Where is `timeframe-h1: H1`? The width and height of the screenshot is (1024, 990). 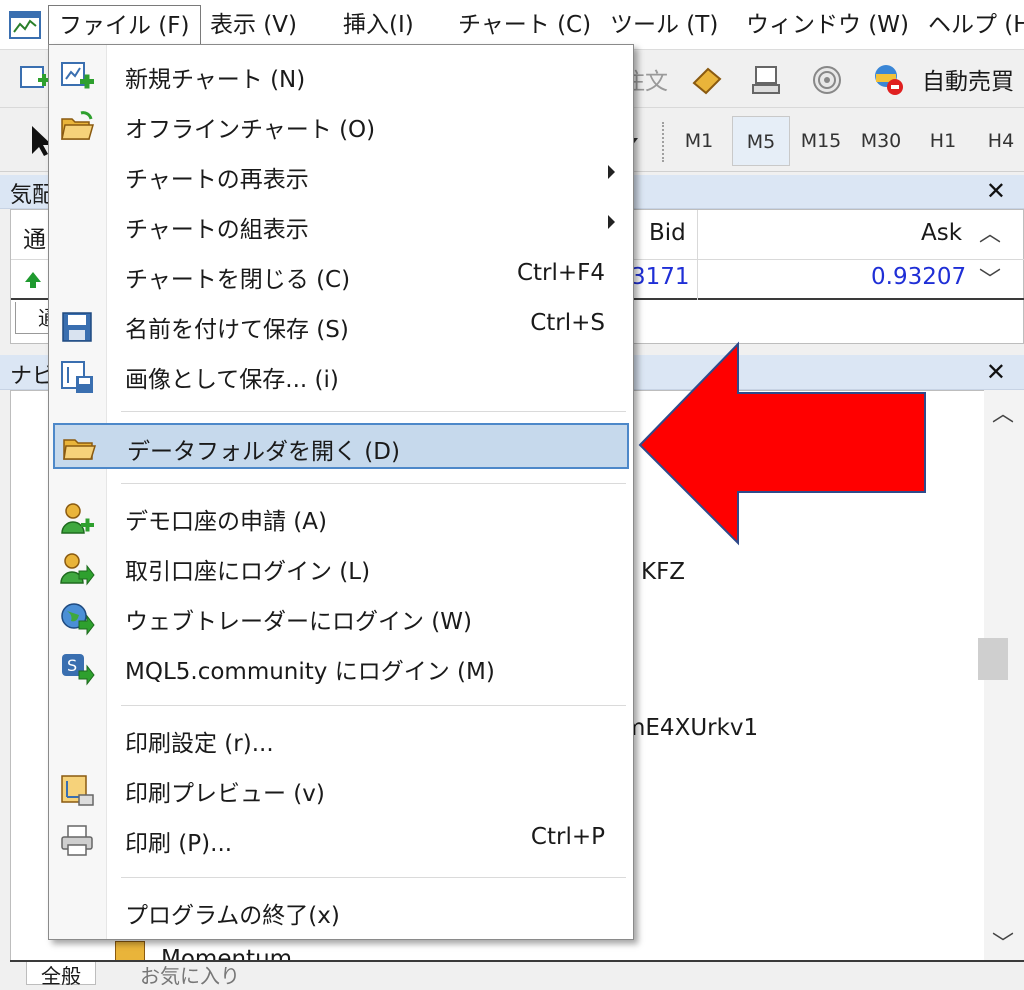
timeframe-h1: H1 is located at coordinates (943, 141).